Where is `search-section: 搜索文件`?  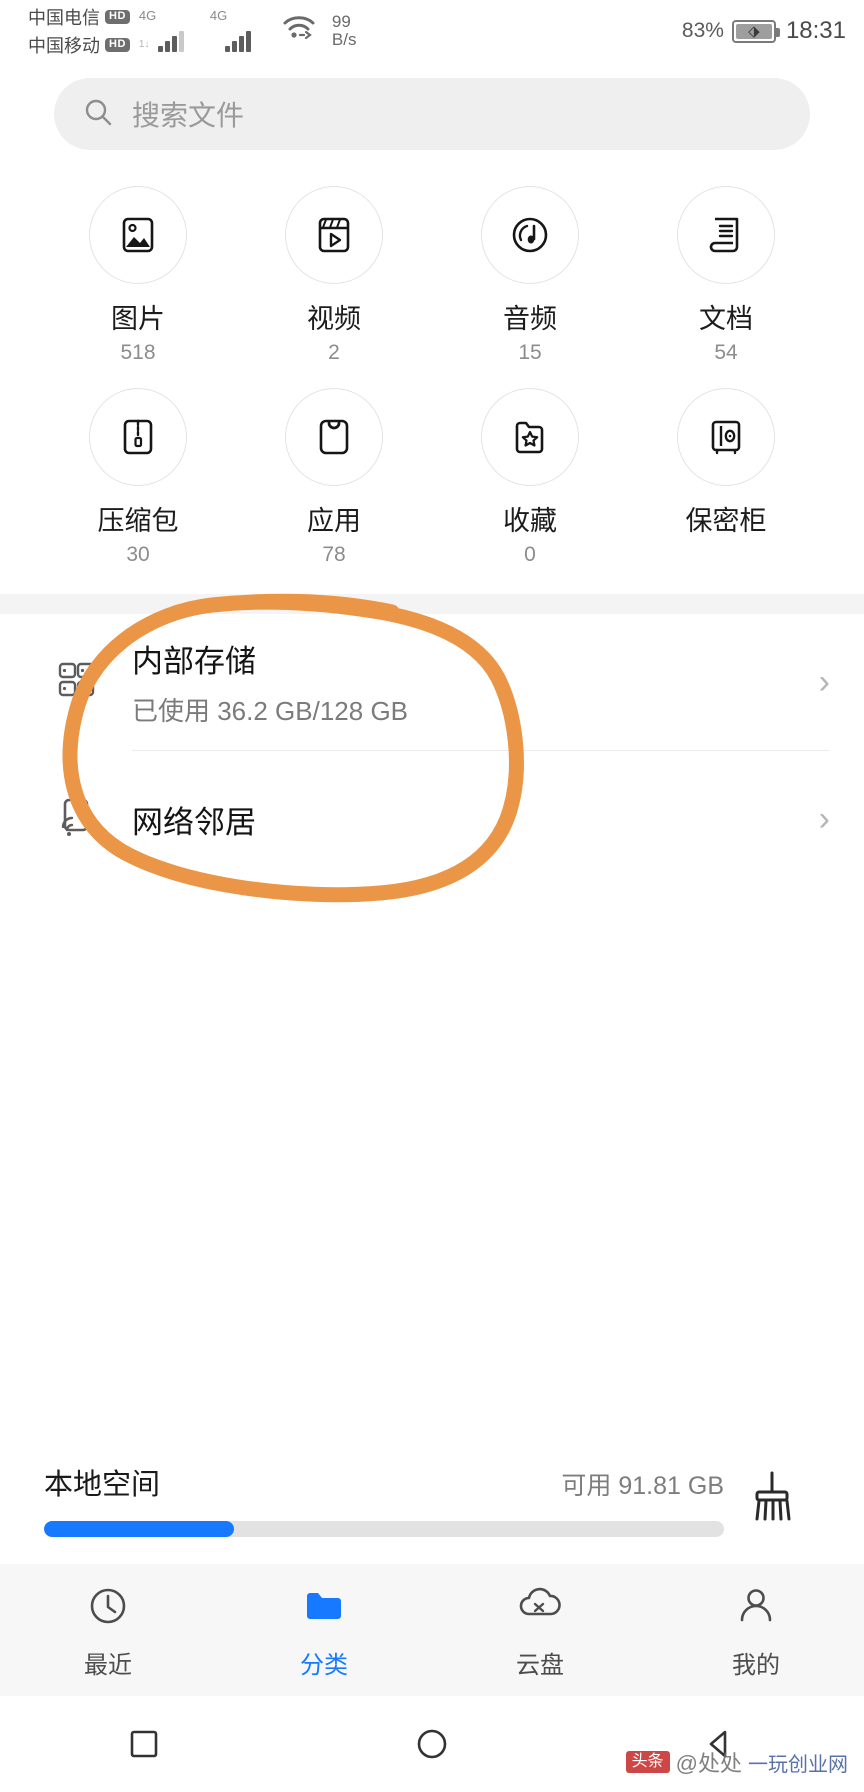
search-section: 搜索文件 is located at coordinates (432, 106).